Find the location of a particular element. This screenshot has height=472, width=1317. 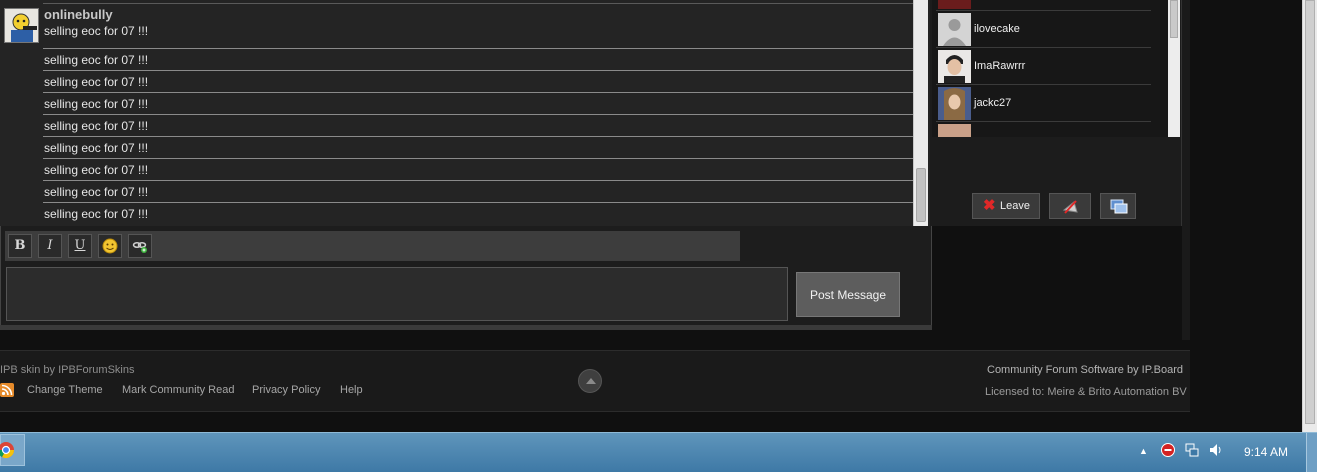

tray-network-button is located at coordinates (1192, 451).